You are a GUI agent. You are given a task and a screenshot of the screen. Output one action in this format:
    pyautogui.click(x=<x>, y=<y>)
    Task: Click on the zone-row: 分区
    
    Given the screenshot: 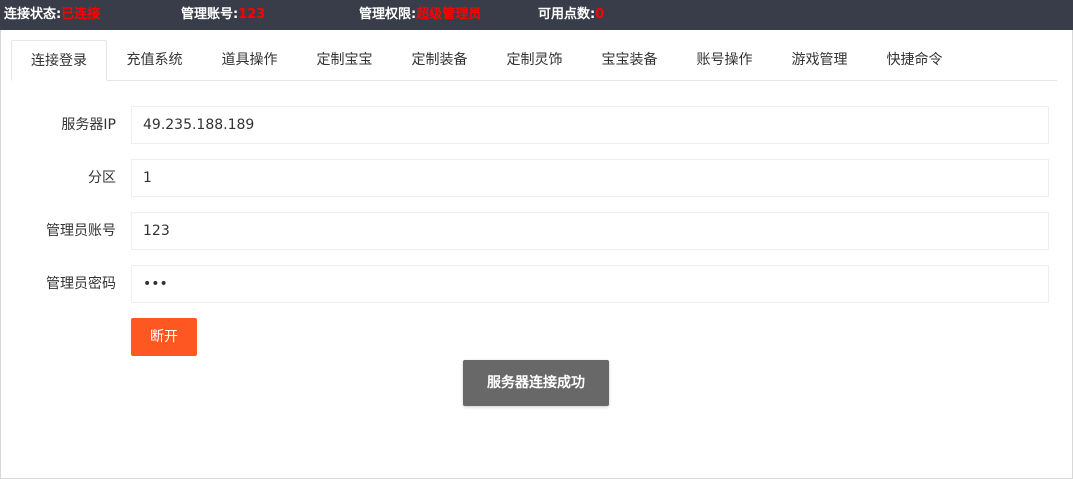 What is the action you would take?
    pyautogui.click(x=536, y=178)
    